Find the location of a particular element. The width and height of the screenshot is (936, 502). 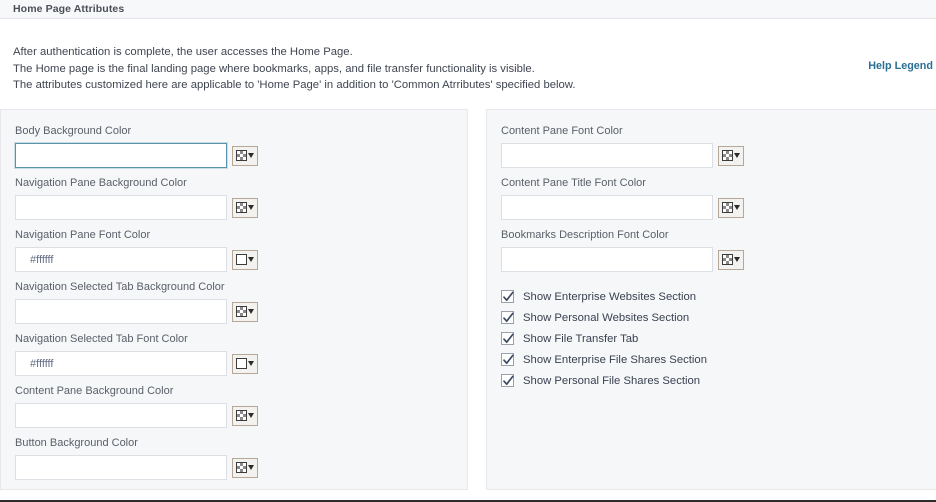

checkbox-label: Show Enterprise File Shares Section is located at coordinates (615, 359).